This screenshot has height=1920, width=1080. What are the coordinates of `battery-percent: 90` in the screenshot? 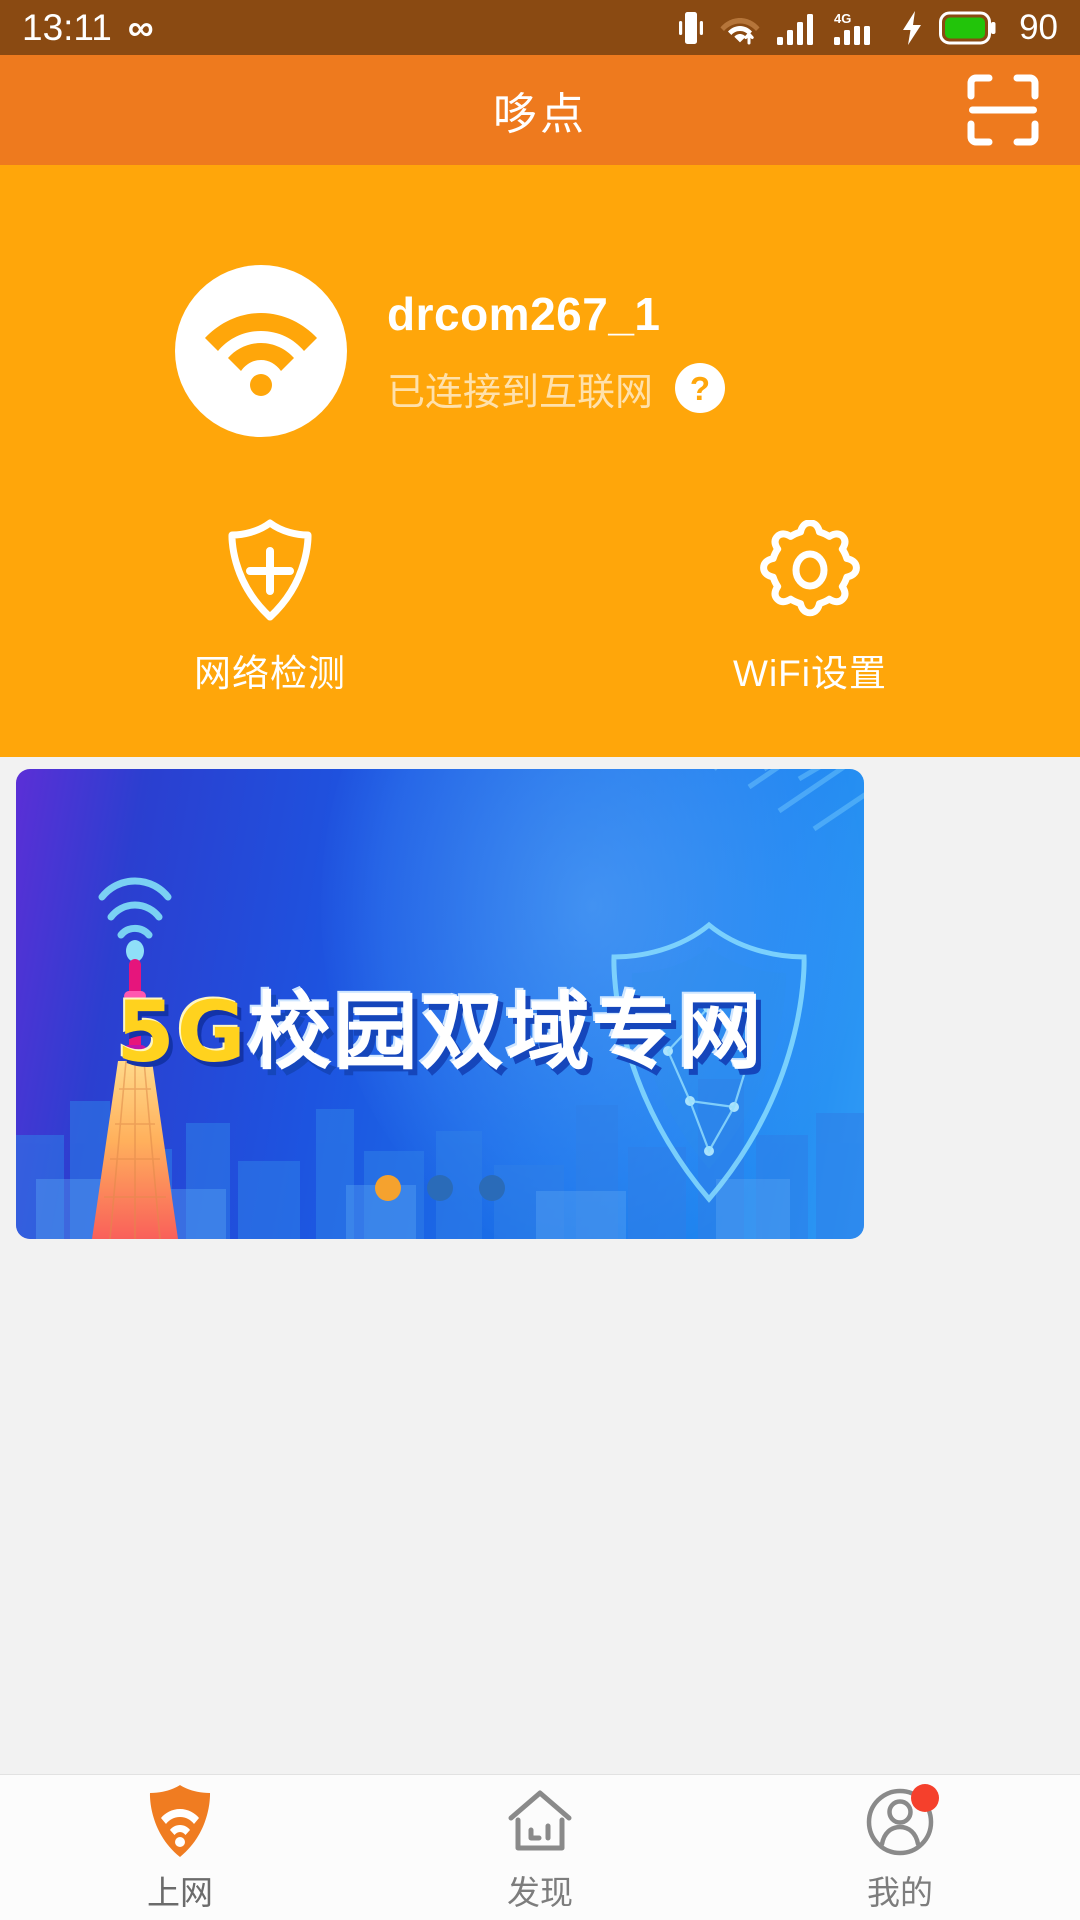 It's located at (1038, 27).